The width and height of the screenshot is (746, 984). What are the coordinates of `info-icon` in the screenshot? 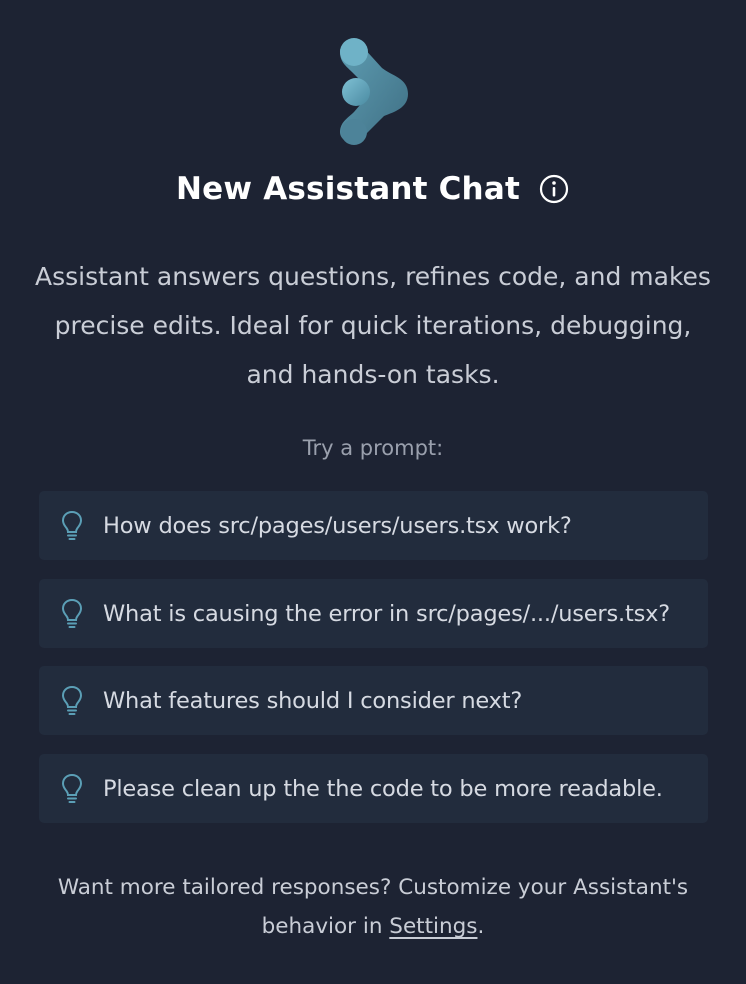 It's located at (554, 189).